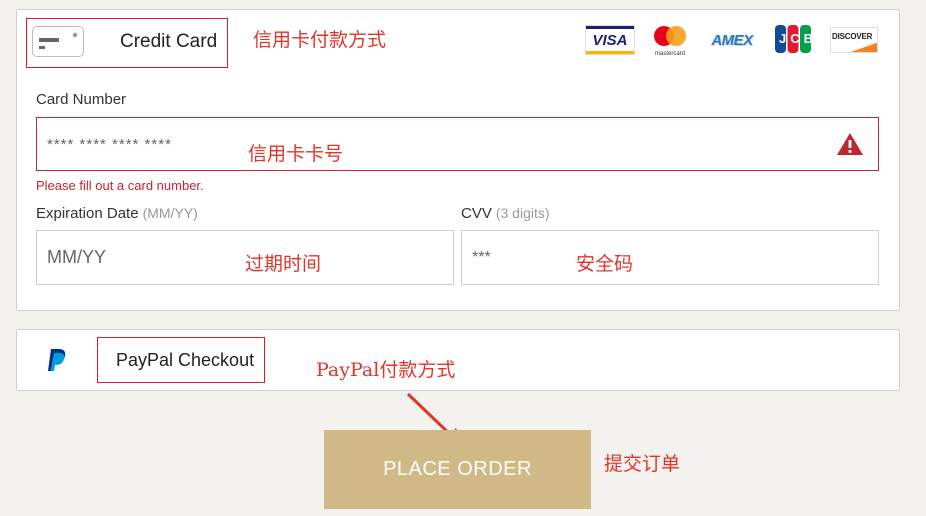 The image size is (926, 516). Describe the element at coordinates (670, 257) in the screenshot. I see `cvv-input: ***` at that location.